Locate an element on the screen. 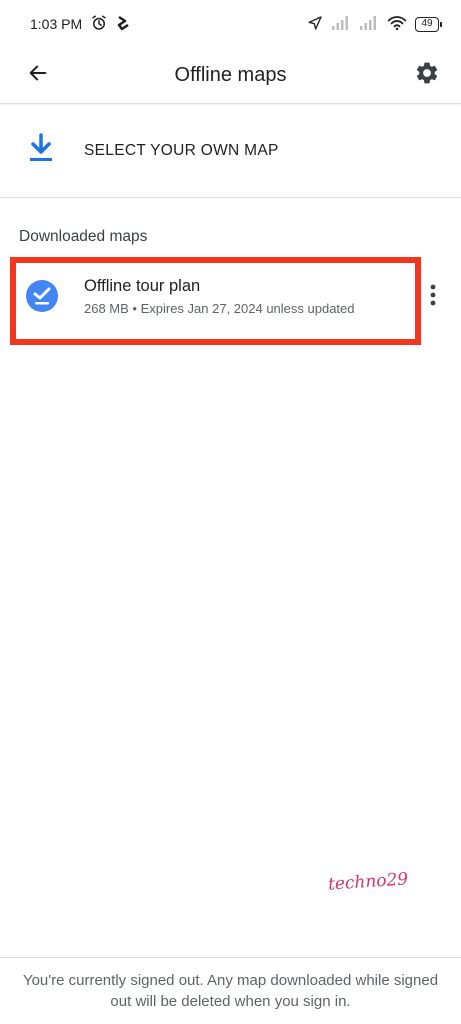 The image size is (461, 1024). select-own-map-button: SELECT YOUR OWN MAP is located at coordinates (230, 151).